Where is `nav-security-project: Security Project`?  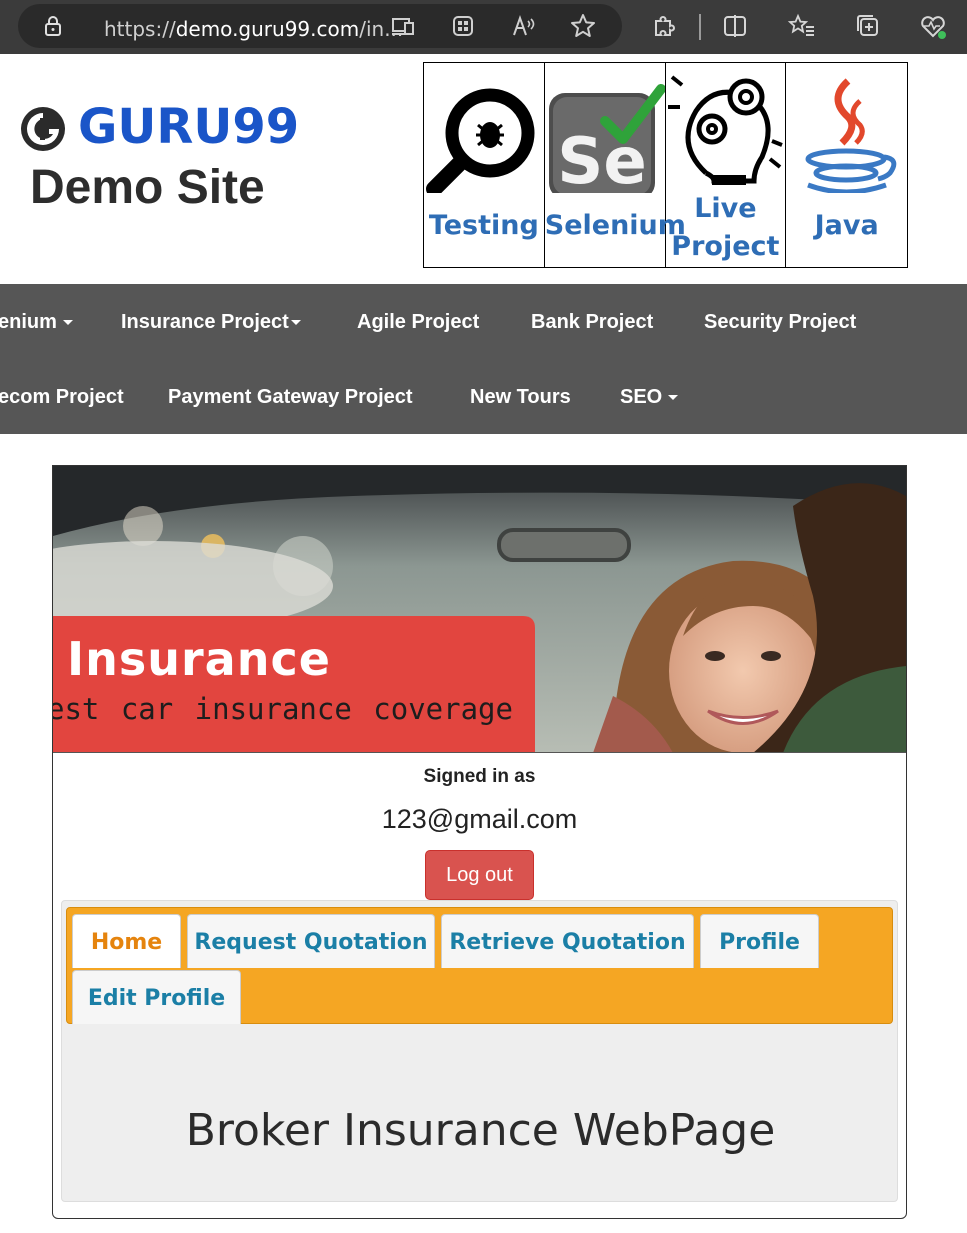
nav-security-project: Security Project is located at coordinates (780, 322).